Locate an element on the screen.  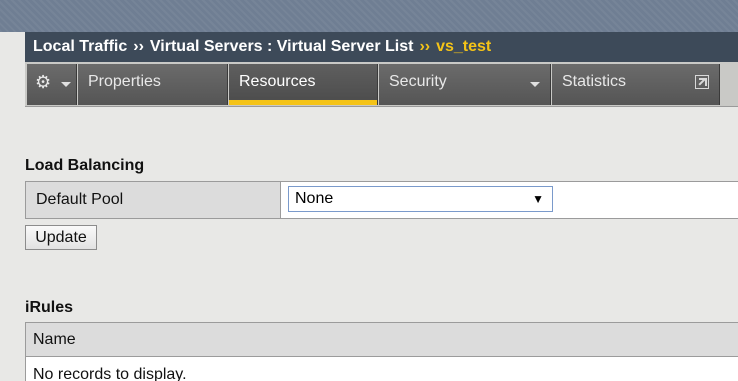
tab-security: Security is located at coordinates (465, 84).